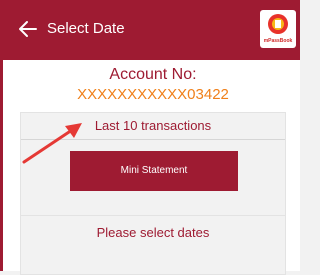 The height and width of the screenshot is (275, 320). Describe the element at coordinates (153, 232) in the screenshot. I see `dates-heading: Please select dates` at that location.